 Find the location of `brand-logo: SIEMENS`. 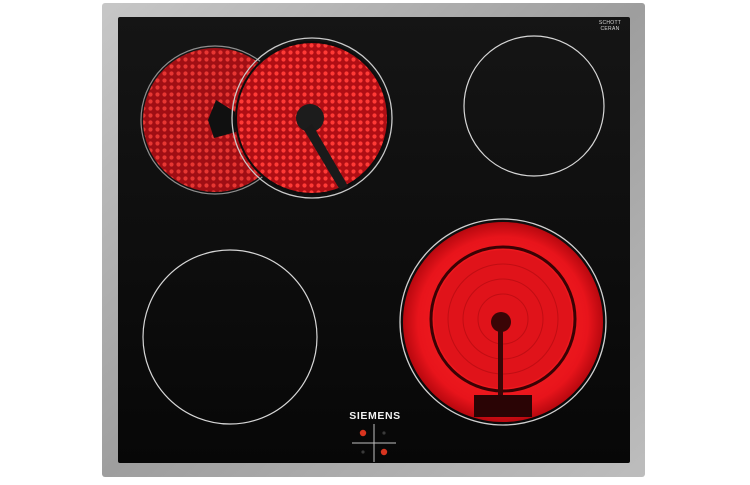

brand-logo: SIEMENS is located at coordinates (375, 416).